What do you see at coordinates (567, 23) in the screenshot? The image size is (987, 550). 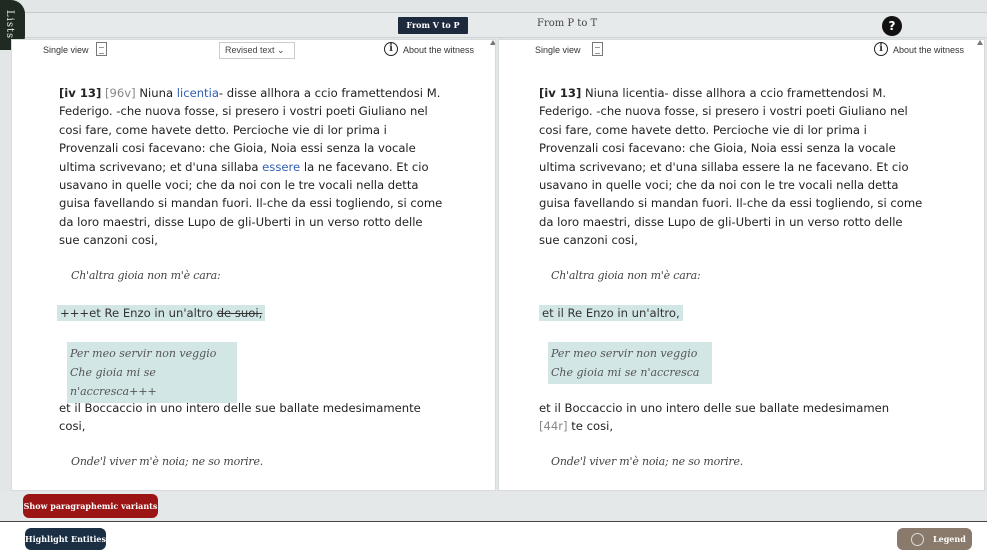 I see `from-p-to-t-link: From P to T` at bounding box center [567, 23].